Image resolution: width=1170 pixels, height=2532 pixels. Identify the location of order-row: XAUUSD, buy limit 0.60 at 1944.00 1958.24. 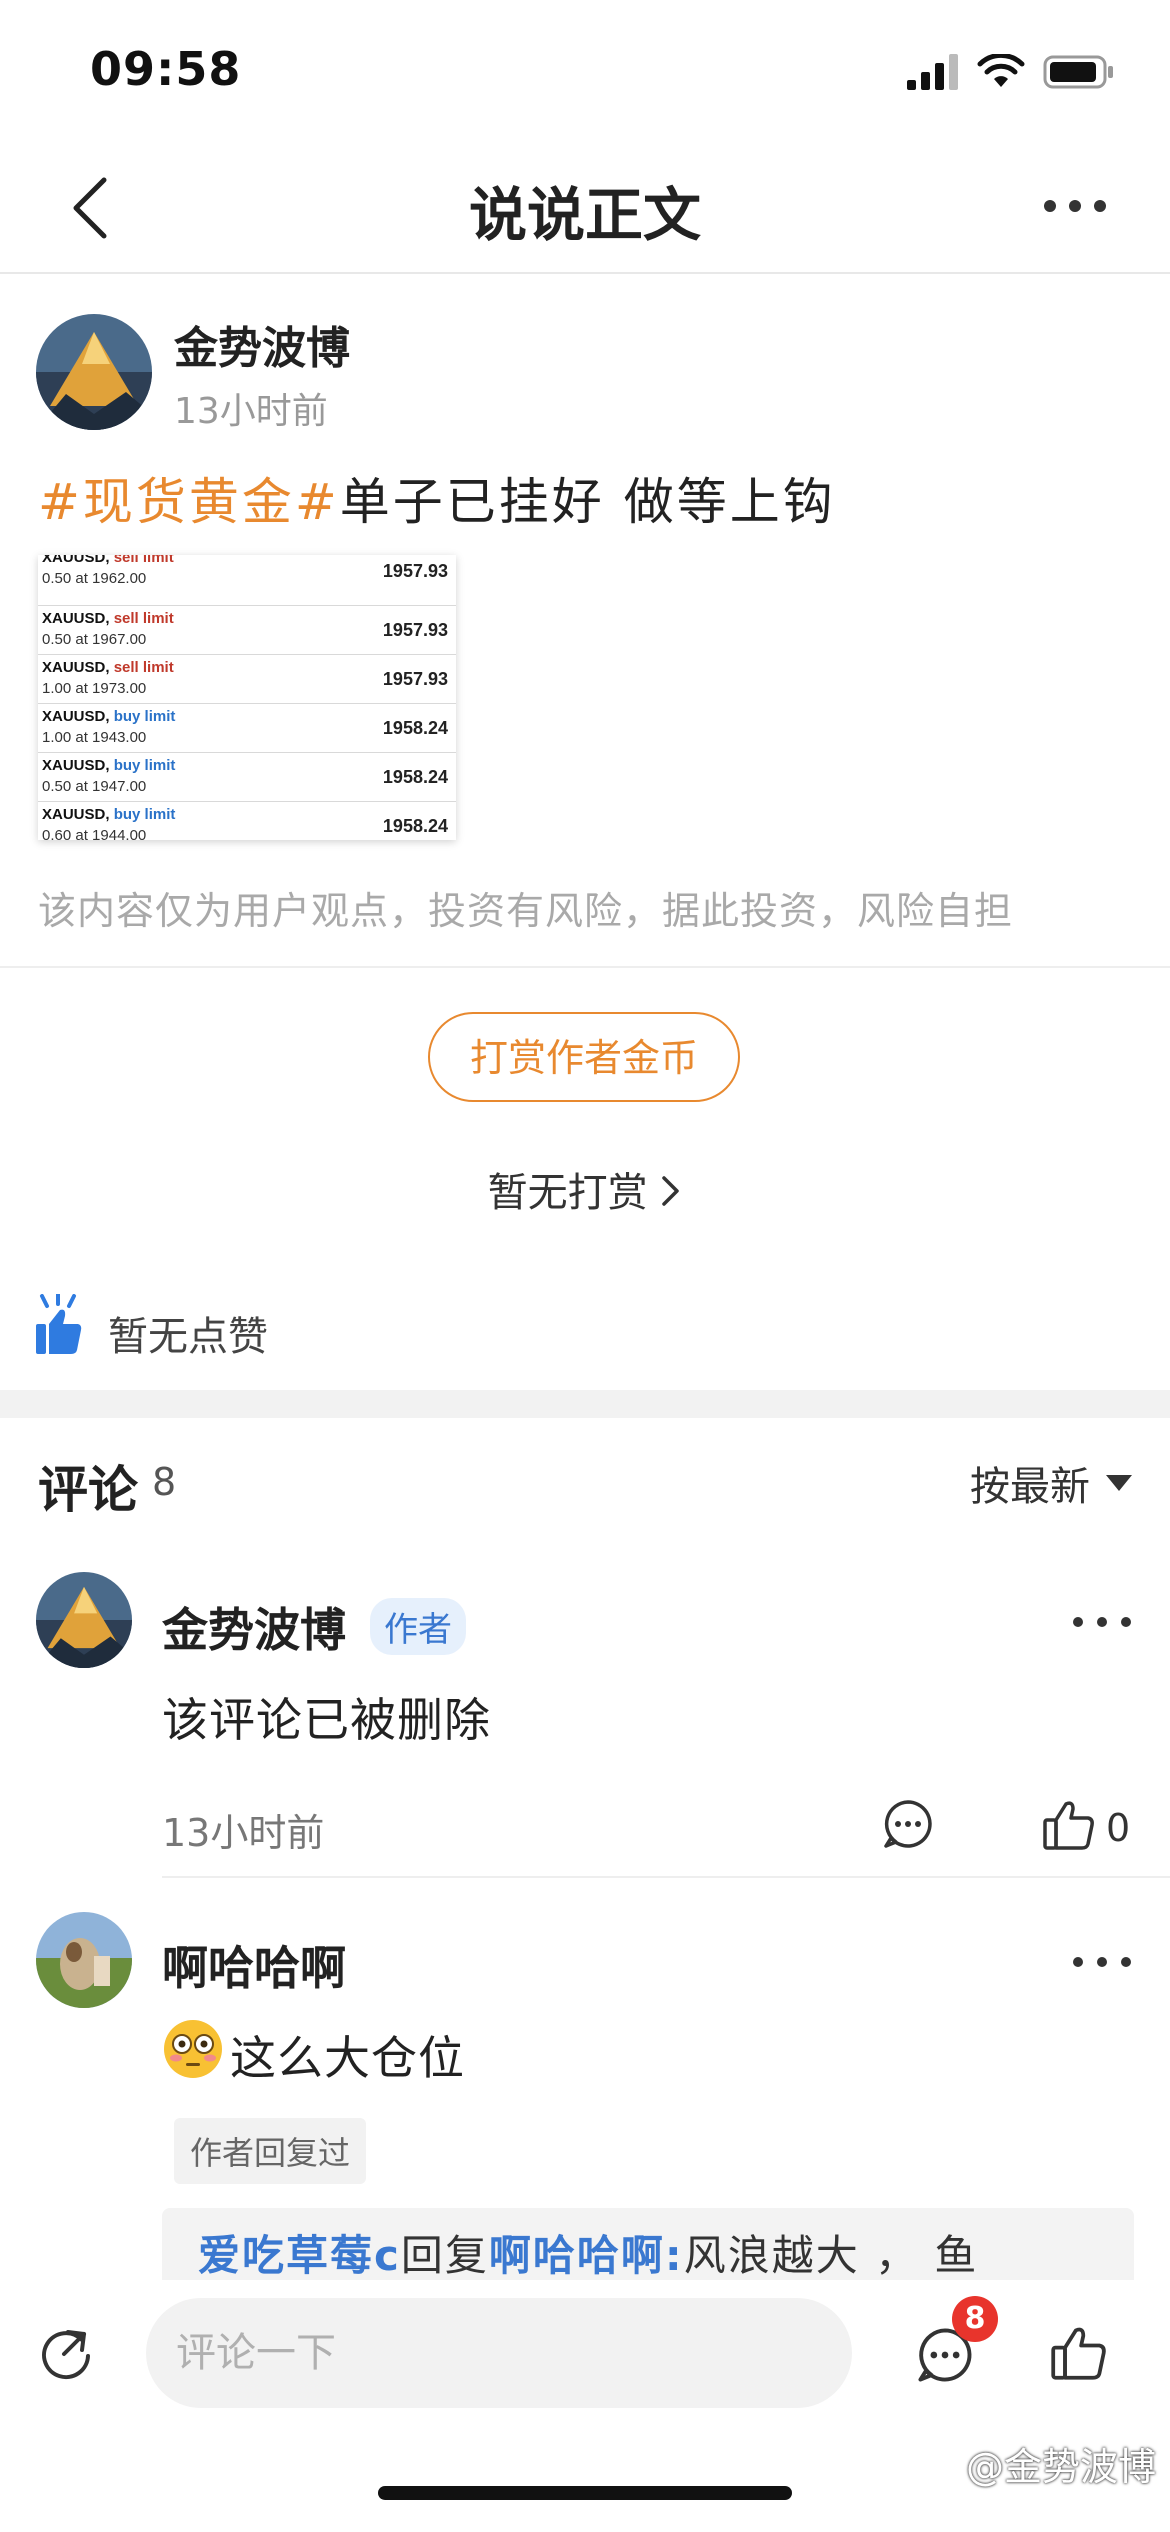
(247, 821).